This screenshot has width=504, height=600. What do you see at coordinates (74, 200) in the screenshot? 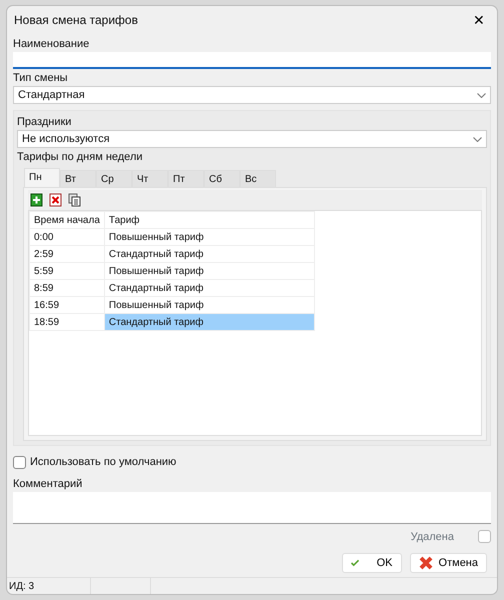
I see `copy-icon` at bounding box center [74, 200].